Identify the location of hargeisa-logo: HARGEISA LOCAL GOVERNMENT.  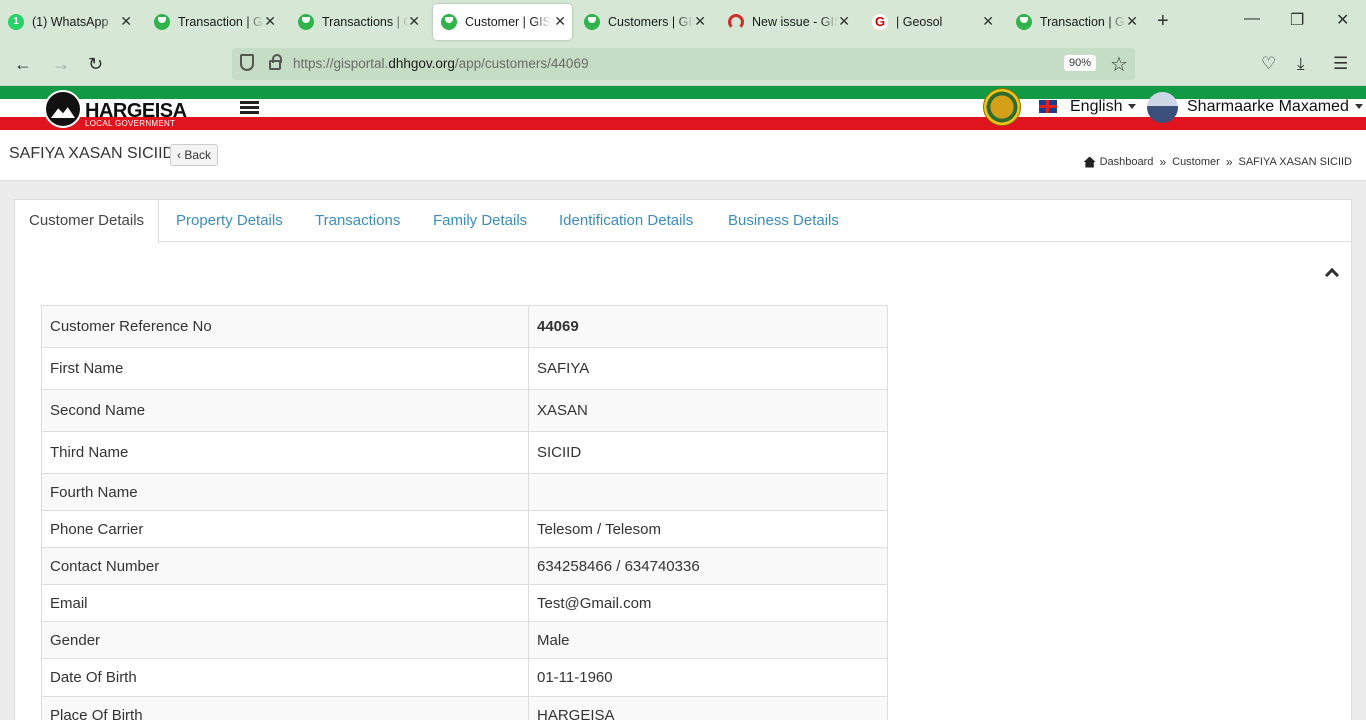
(115, 110).